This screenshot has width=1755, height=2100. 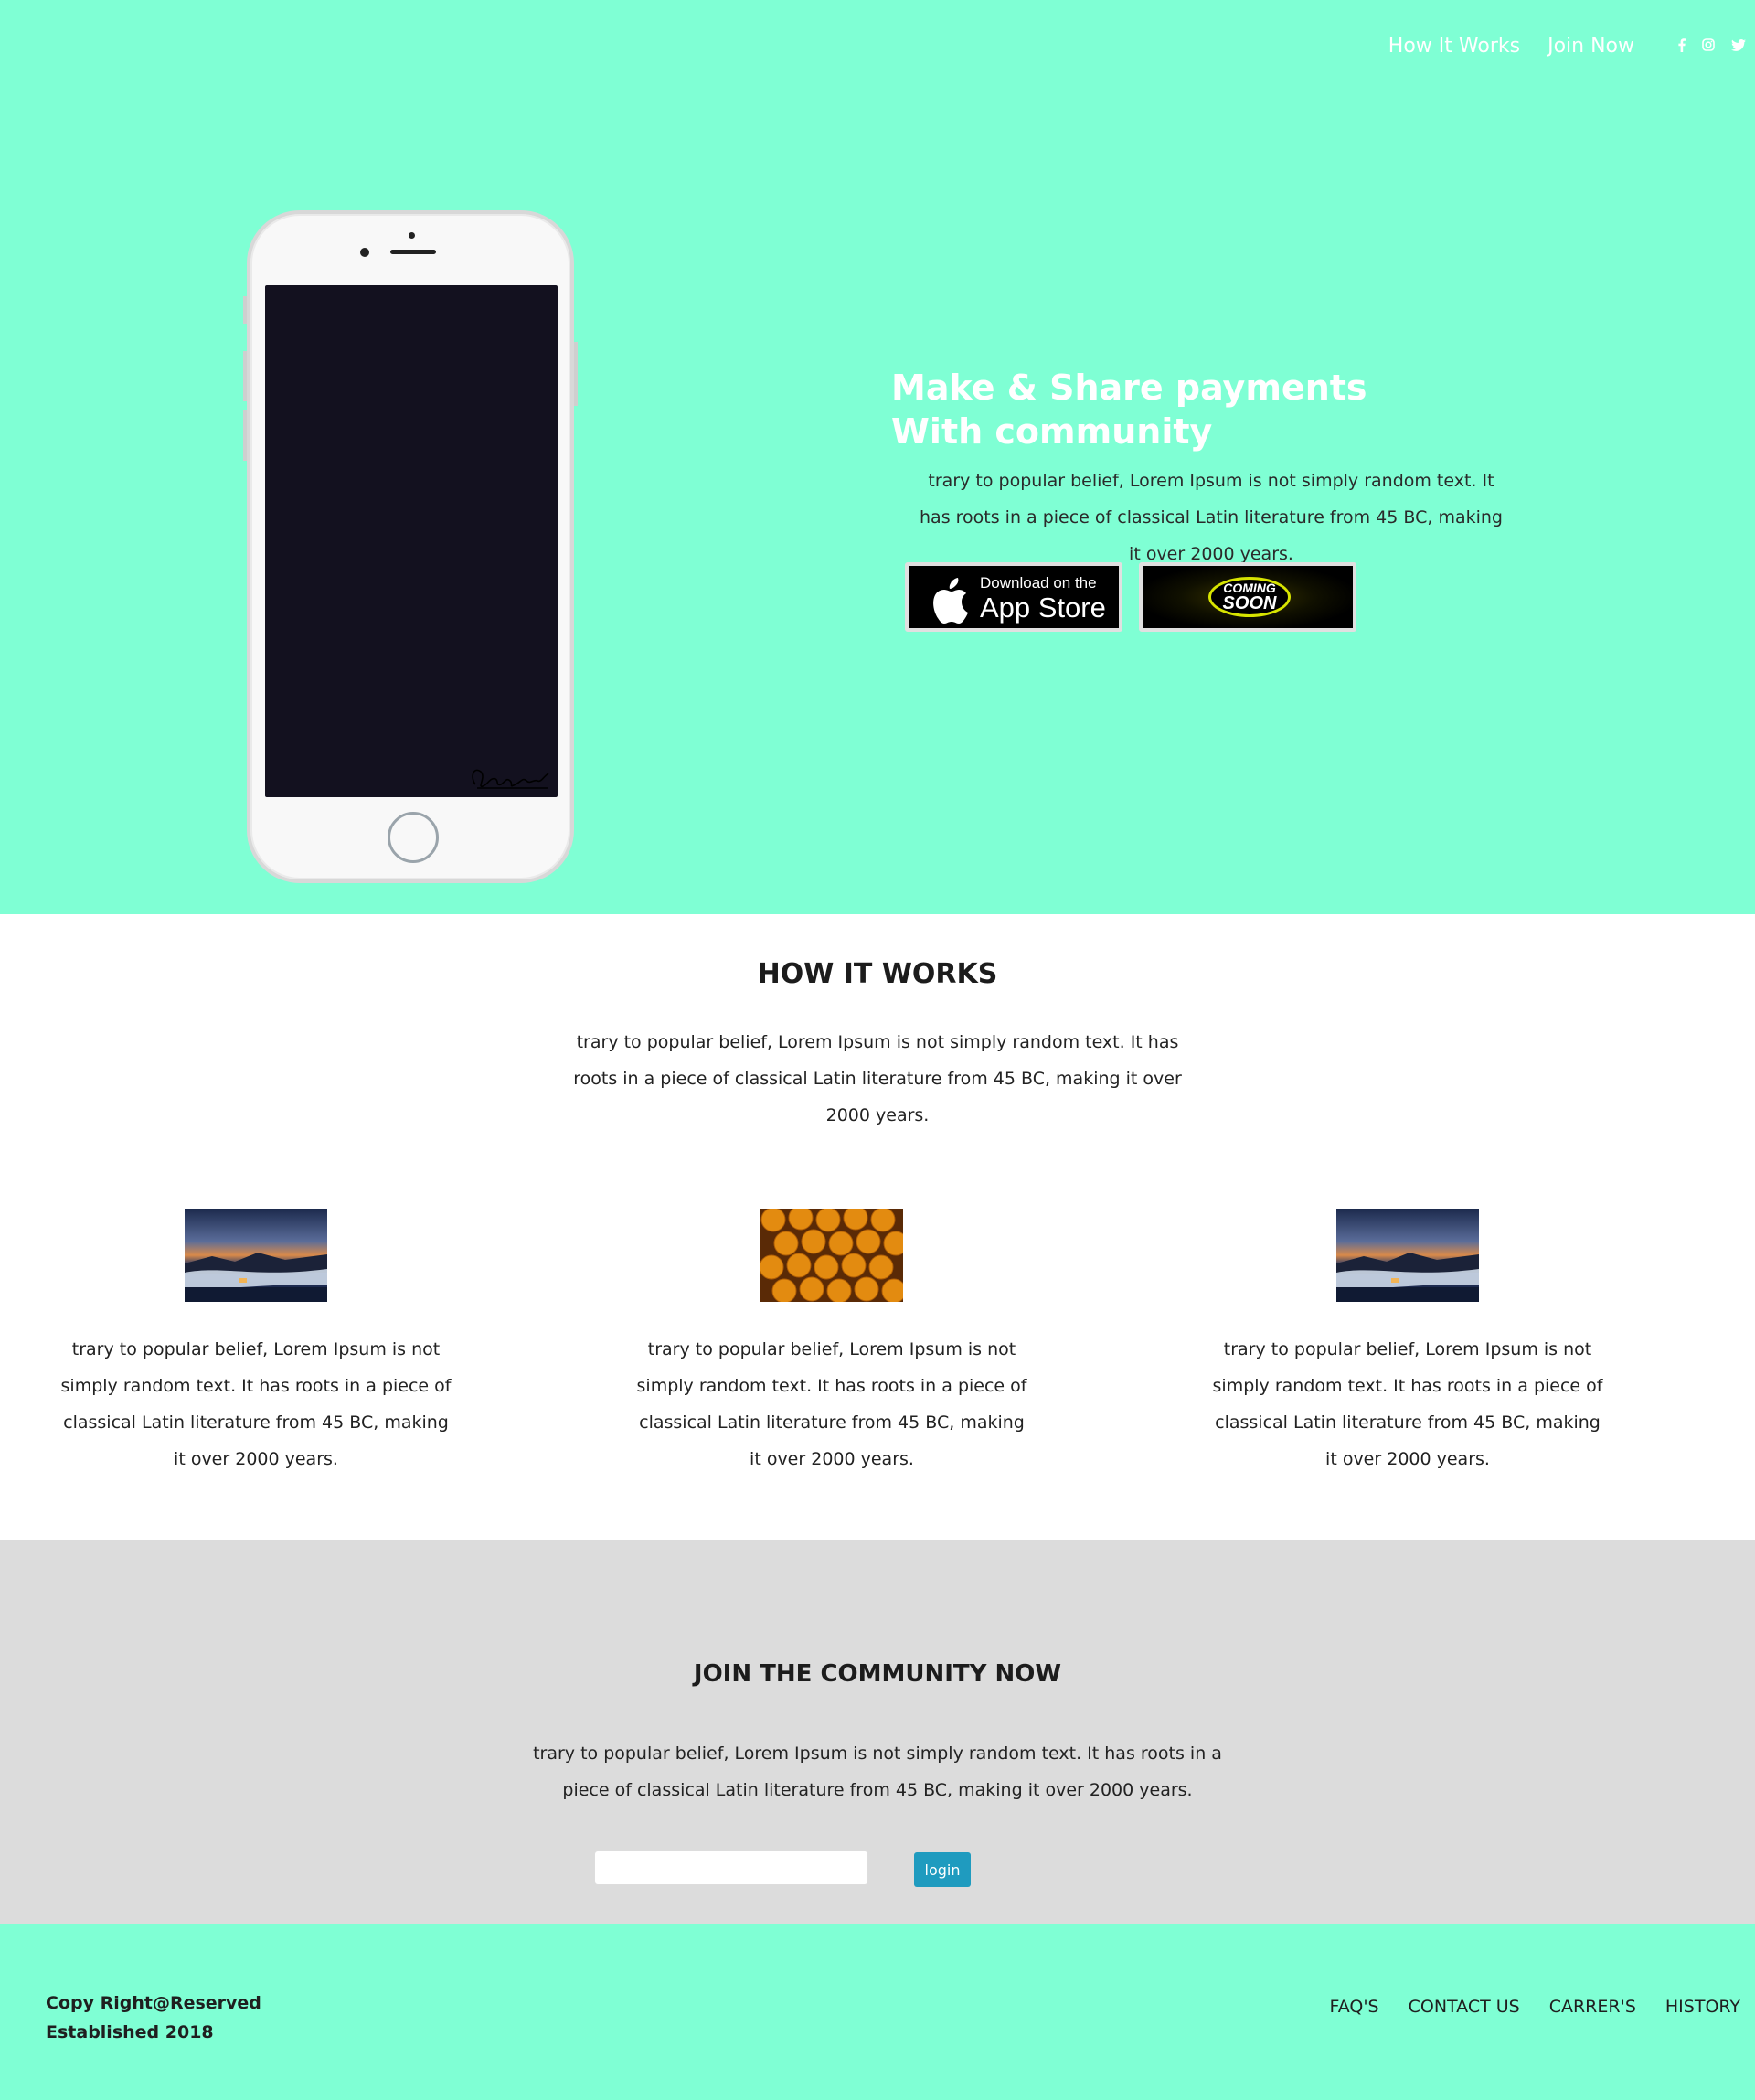 I want to click on phone-mockup, so click(x=411, y=546).